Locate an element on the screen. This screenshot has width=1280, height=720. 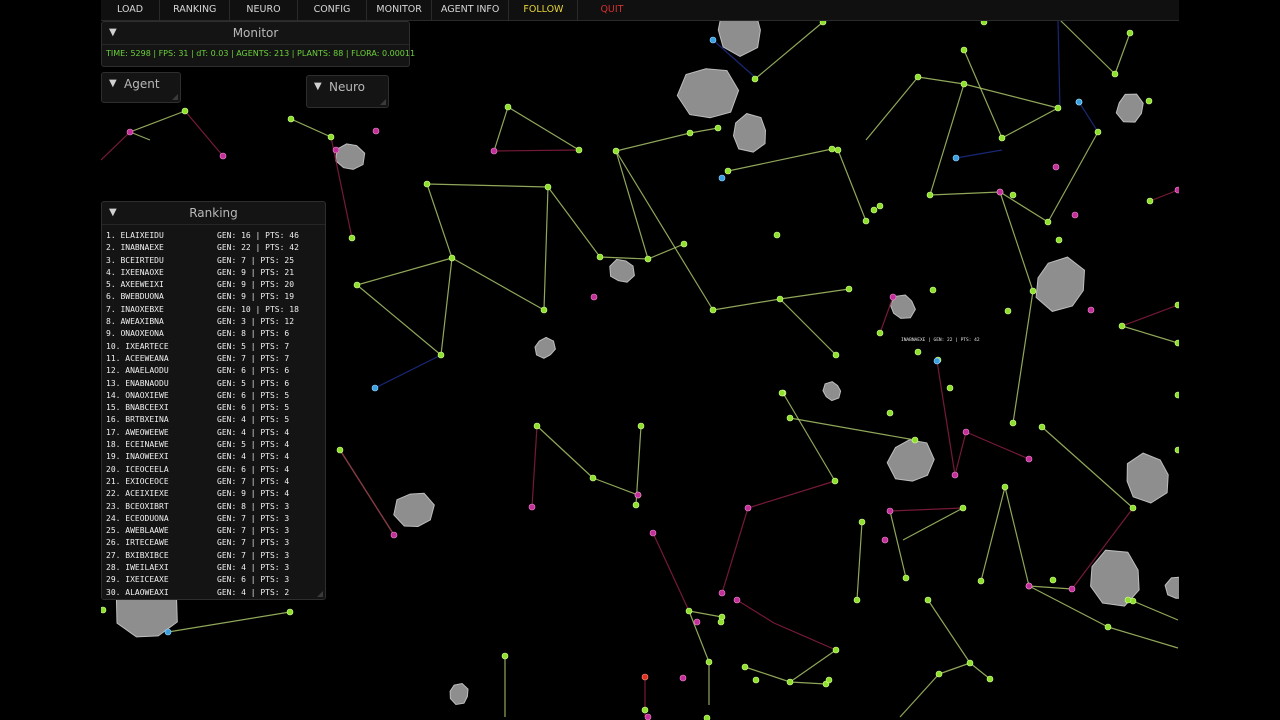
menu-follow: FOLLOW is located at coordinates (544, 10).